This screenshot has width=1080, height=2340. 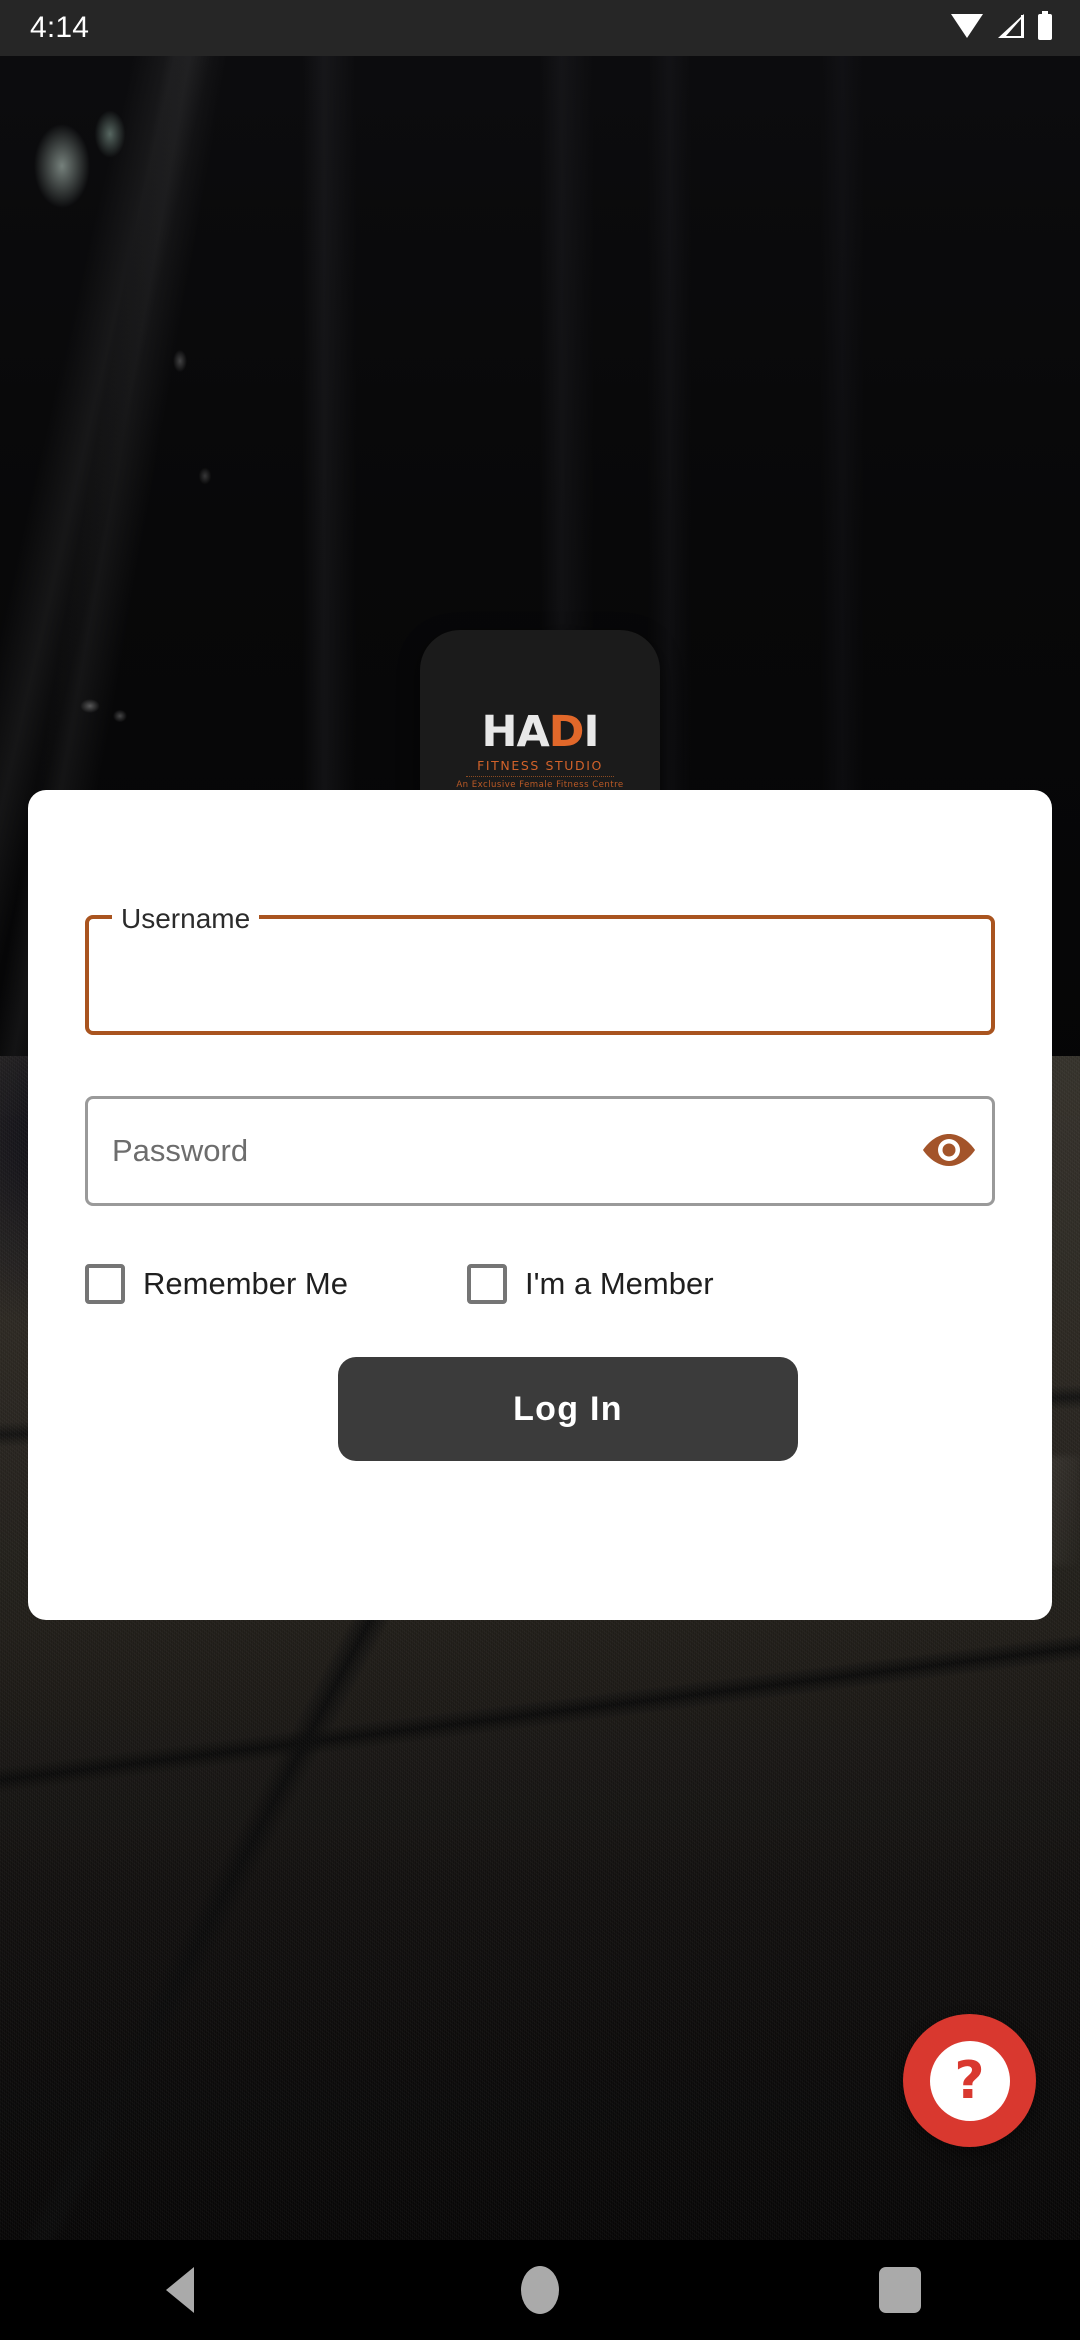 I want to click on logo-wordmark: HADI, so click(x=541, y=732).